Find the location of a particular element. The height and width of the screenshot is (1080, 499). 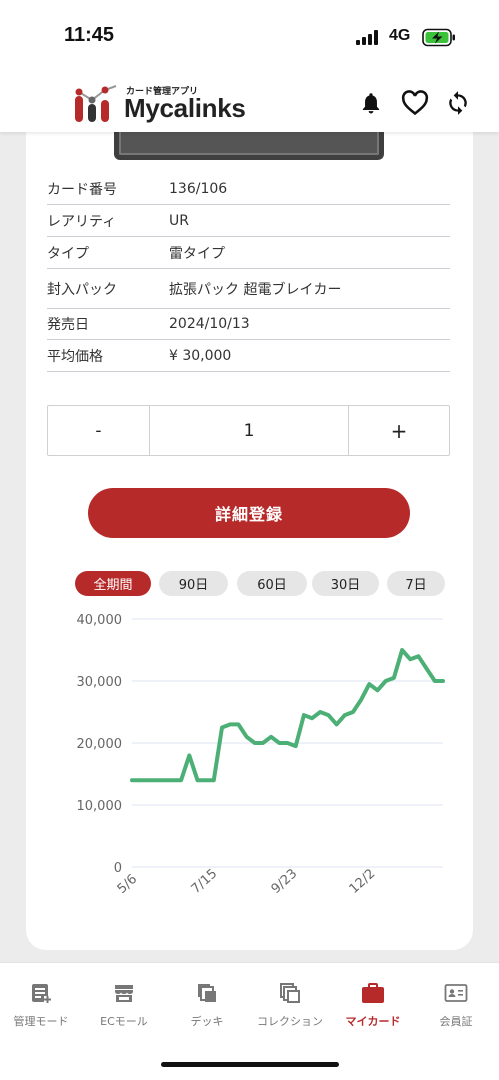

info-key: 封入パック is located at coordinates (82, 289).